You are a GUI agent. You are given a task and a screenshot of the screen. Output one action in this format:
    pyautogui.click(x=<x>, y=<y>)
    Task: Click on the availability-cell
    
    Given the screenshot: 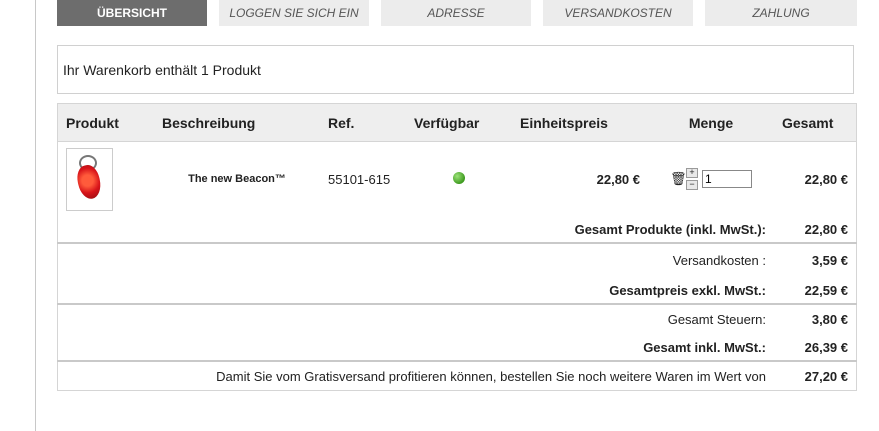 What is the action you would take?
    pyautogui.click(x=459, y=179)
    